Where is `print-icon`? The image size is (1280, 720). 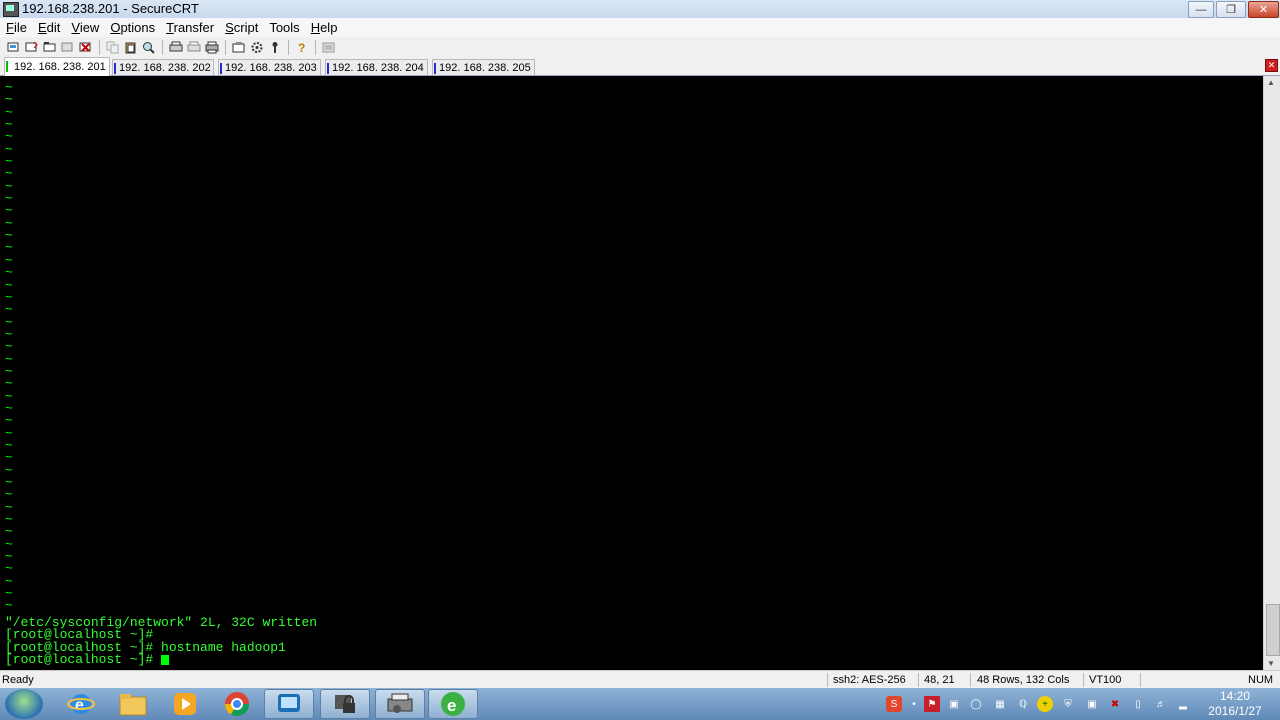
print-icon is located at coordinates (212, 47).